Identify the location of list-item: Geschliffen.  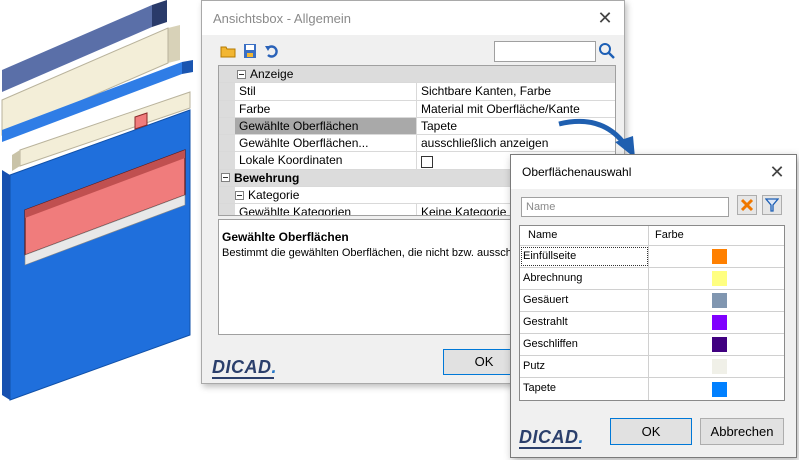
(652, 345).